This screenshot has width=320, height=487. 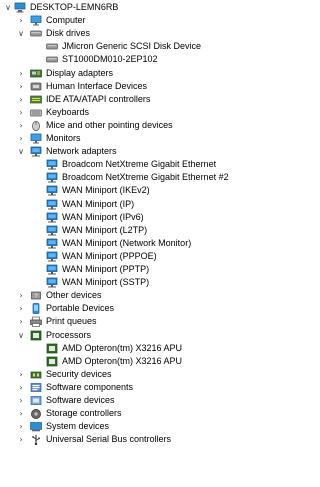 What do you see at coordinates (98, 98) in the screenshot?
I see `category-label: IDE ATA/ATAPI controllers` at bounding box center [98, 98].